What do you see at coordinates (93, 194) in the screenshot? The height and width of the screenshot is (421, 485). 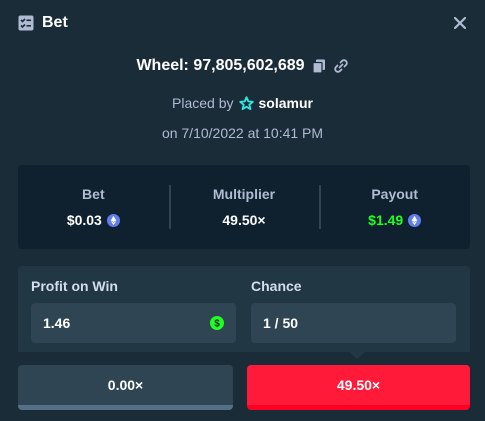 I see `bet-label: Bet` at bounding box center [93, 194].